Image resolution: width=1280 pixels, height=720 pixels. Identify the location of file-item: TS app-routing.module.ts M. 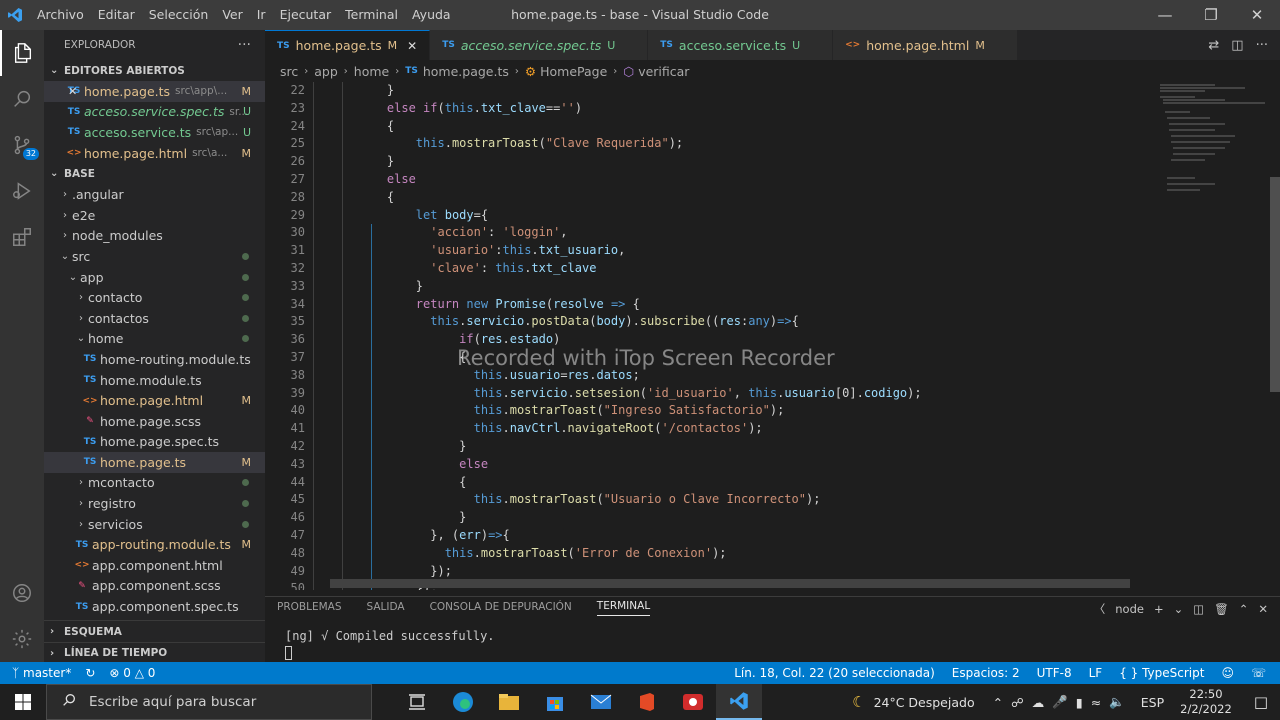
(154, 544).